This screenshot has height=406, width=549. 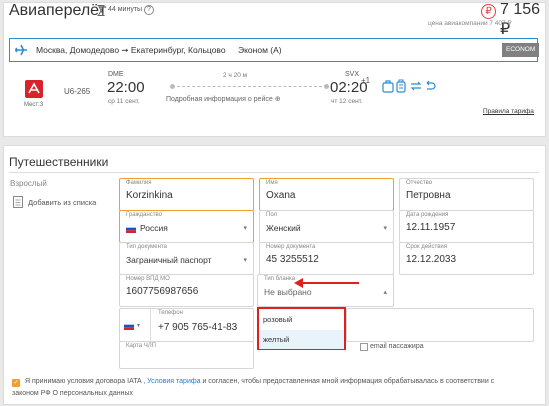 I want to click on phone-value: +7 905 765-41-83, so click(x=198, y=327).